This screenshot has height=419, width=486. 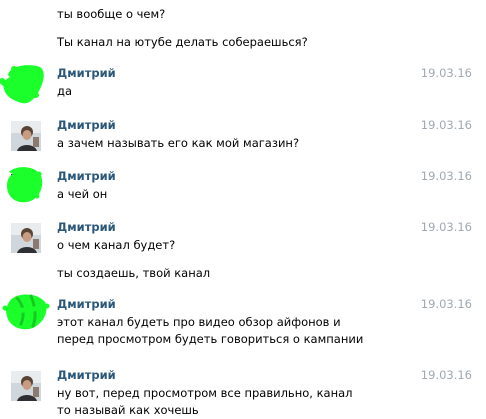 What do you see at coordinates (82, 194) in the screenshot?
I see `message-text: а чей он` at bounding box center [82, 194].